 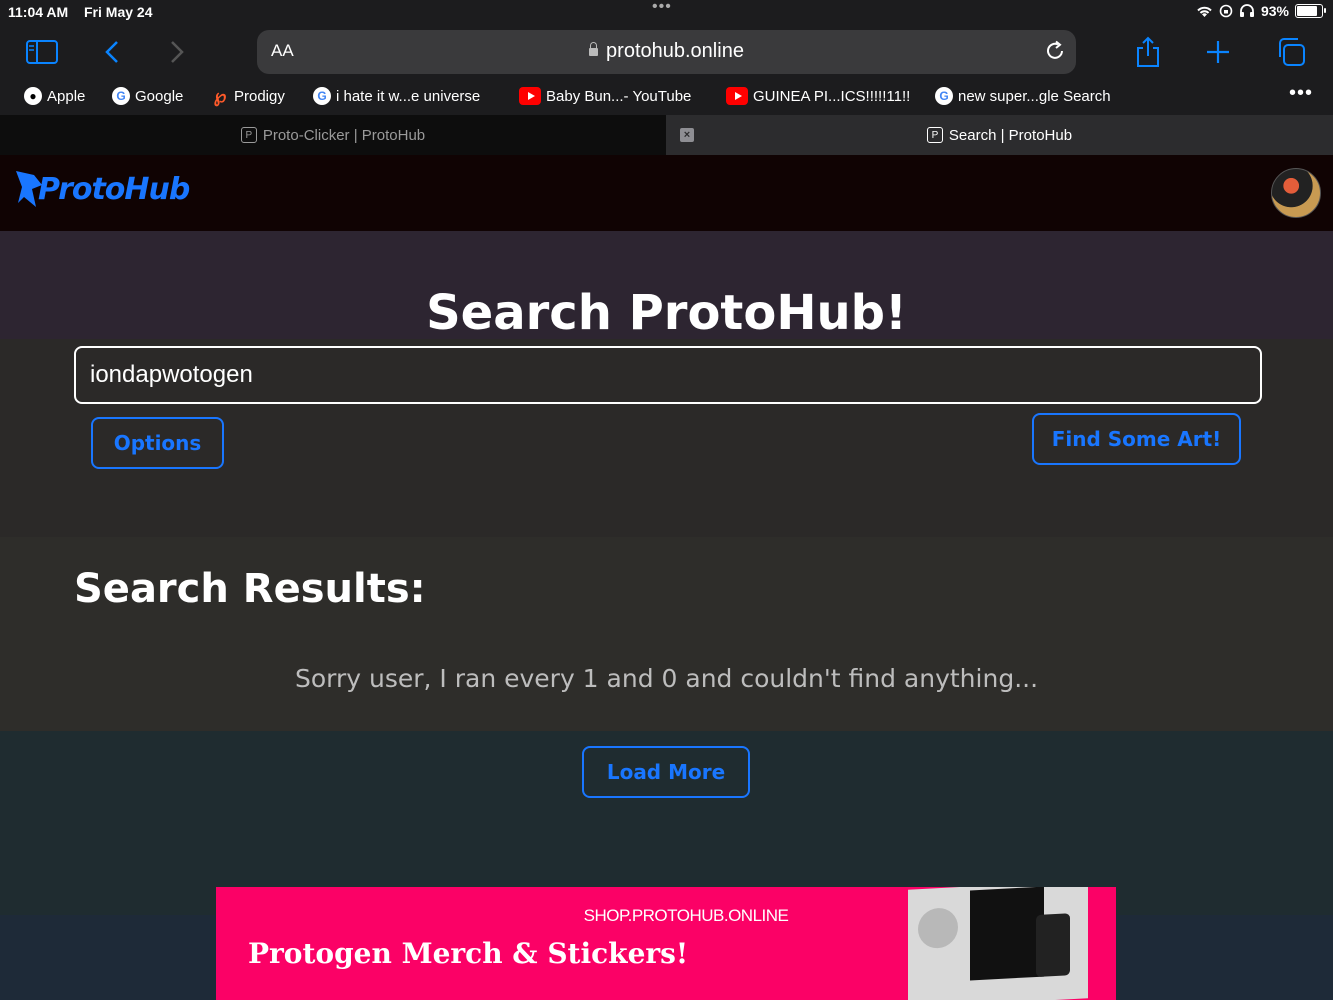 What do you see at coordinates (1148, 52) in the screenshot?
I see `share-icon` at bounding box center [1148, 52].